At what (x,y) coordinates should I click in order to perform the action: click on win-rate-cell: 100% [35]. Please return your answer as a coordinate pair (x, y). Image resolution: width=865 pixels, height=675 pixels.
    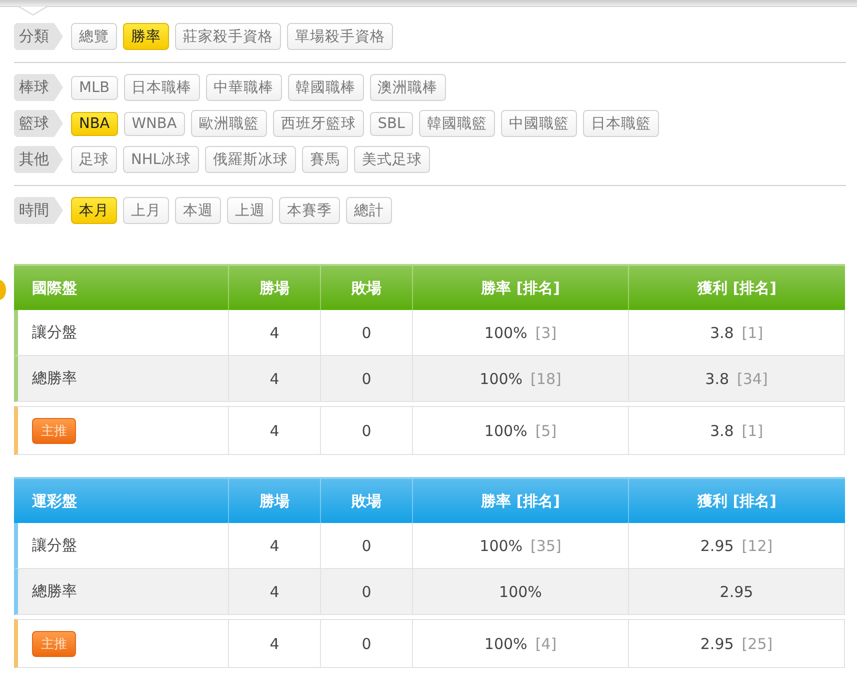
    Looking at the image, I should click on (520, 545).